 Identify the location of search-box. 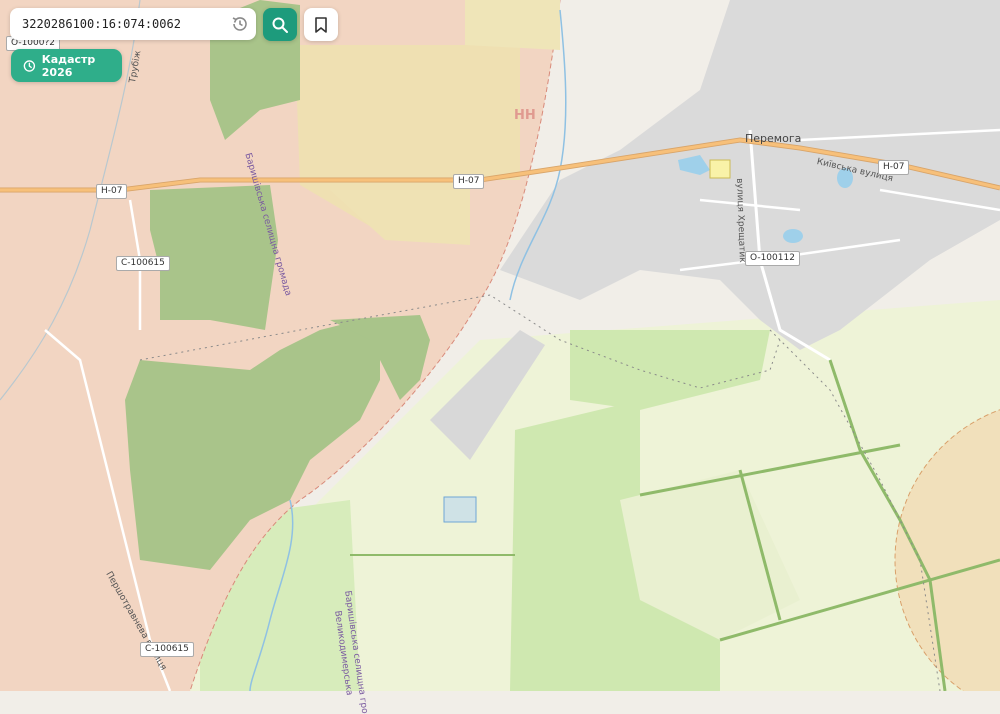
(133, 24).